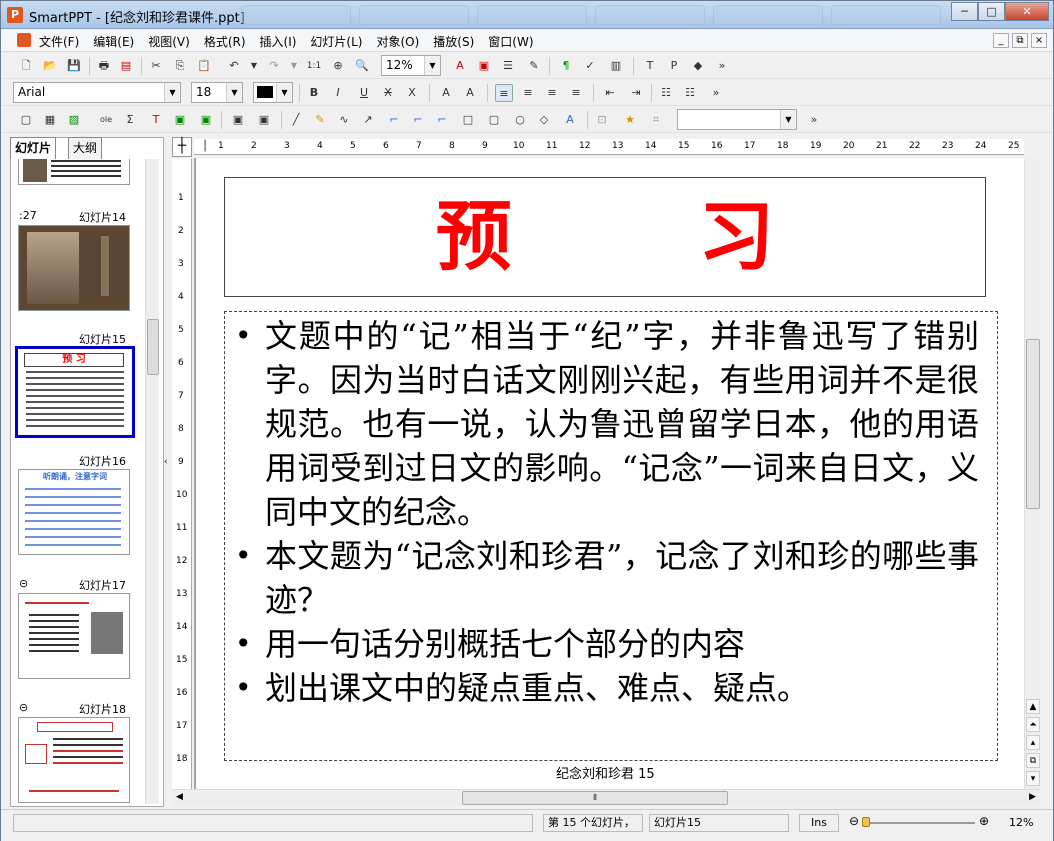 The image size is (1054, 841). I want to click on doc-minimize-button: _, so click(1001, 40).